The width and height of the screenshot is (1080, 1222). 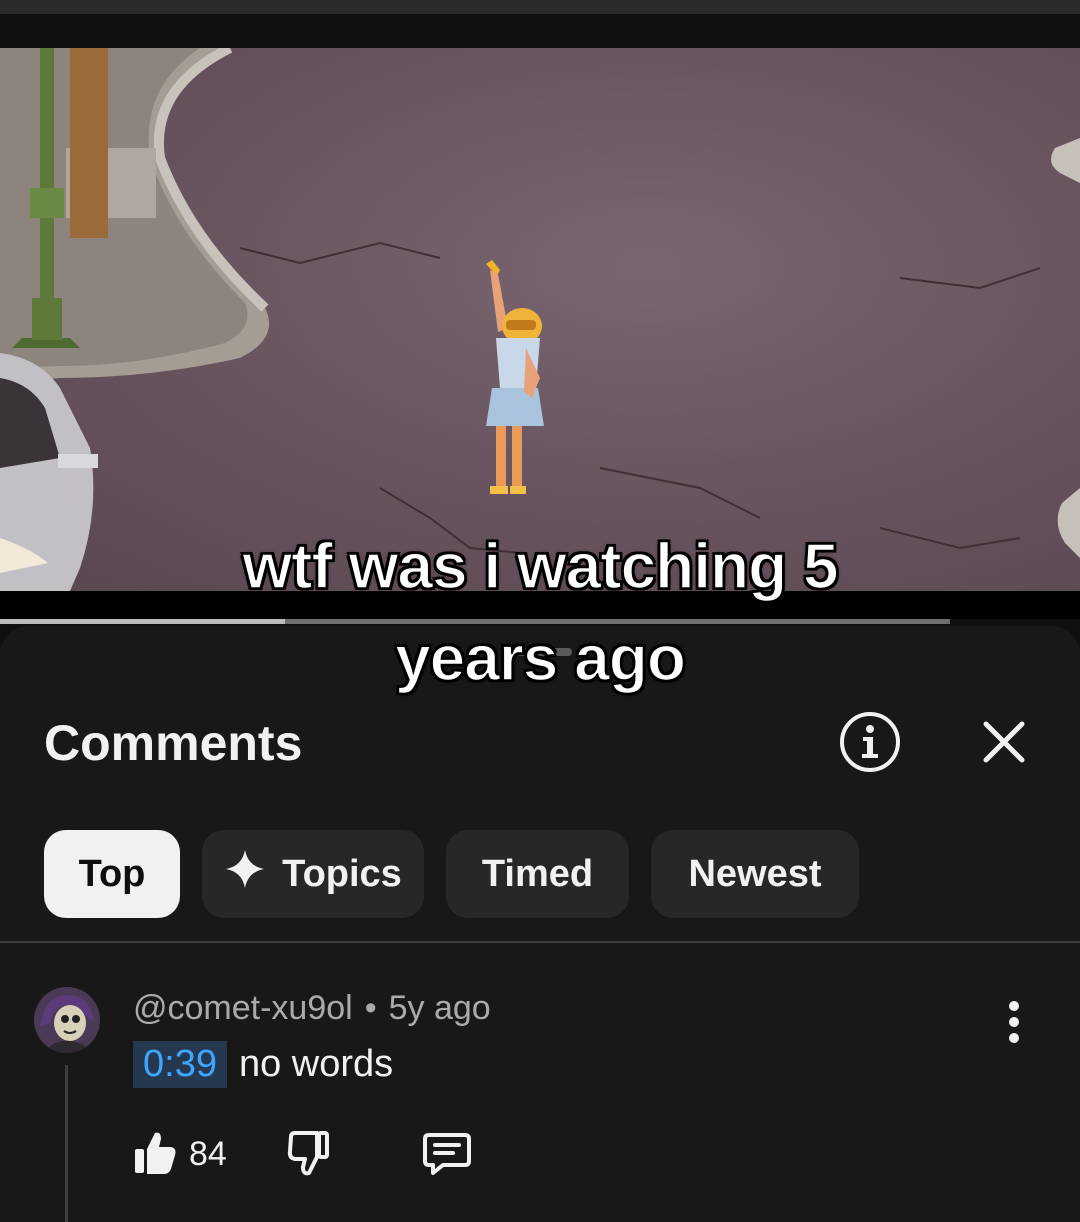 I want to click on chip-newest: Newest, so click(x=755, y=874).